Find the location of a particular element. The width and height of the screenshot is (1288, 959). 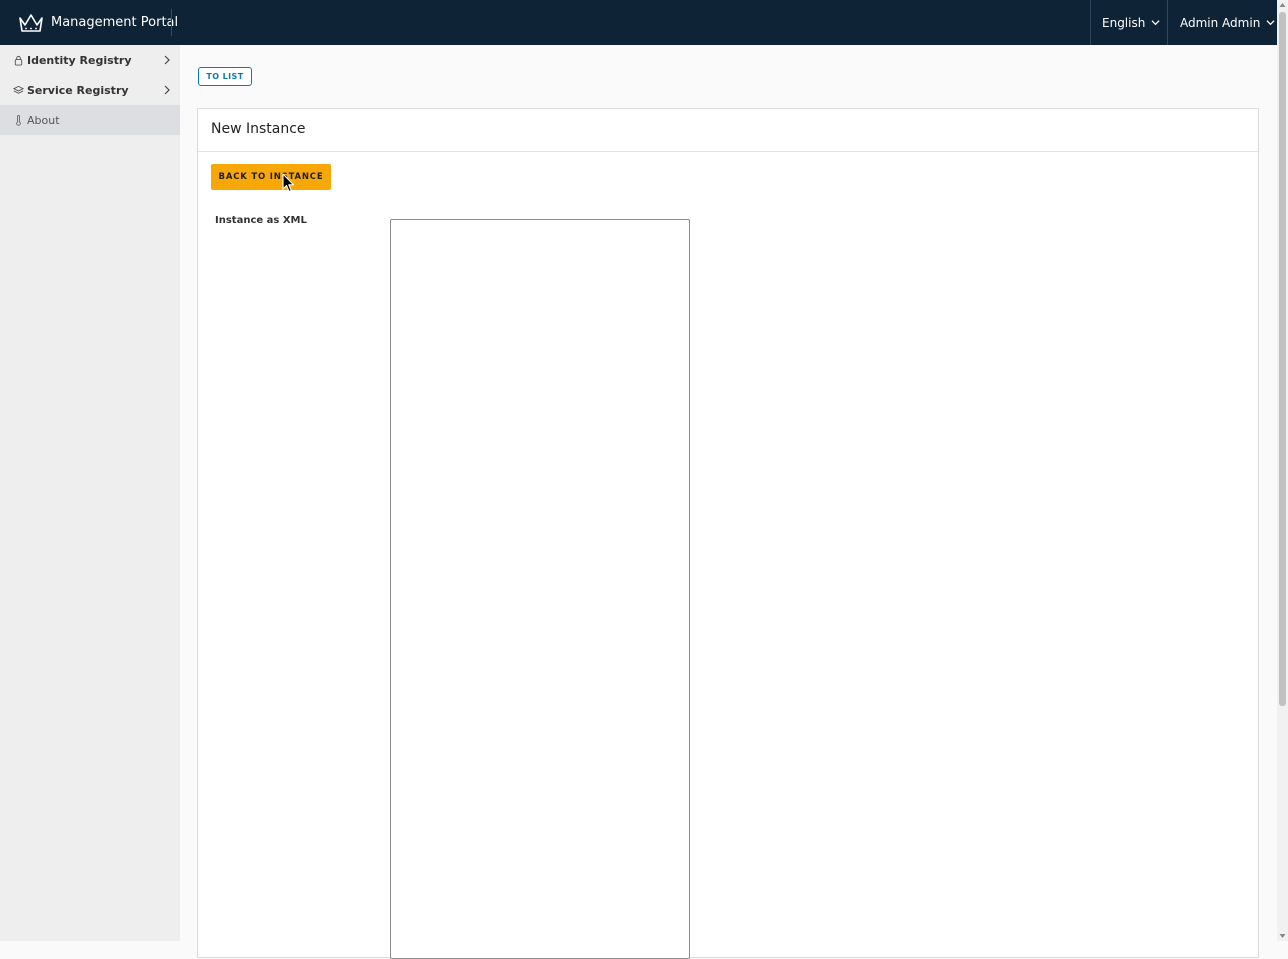

sidebar-item-identity-registry: Identity Registry is located at coordinates (90, 60).